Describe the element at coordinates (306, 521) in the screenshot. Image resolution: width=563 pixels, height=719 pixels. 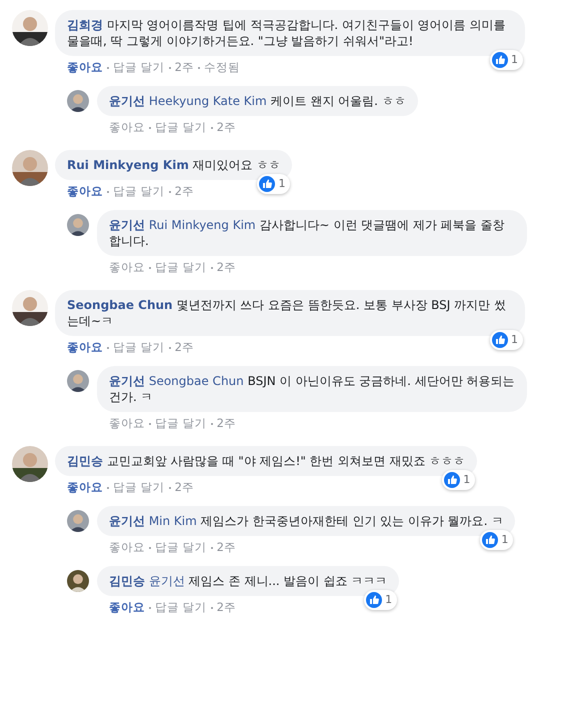
I see `reply-text: 윤기선 Min Kim 제임스가 한국중년아재한테 인기 있는 이유가 뭘까요. ㅋ` at that location.